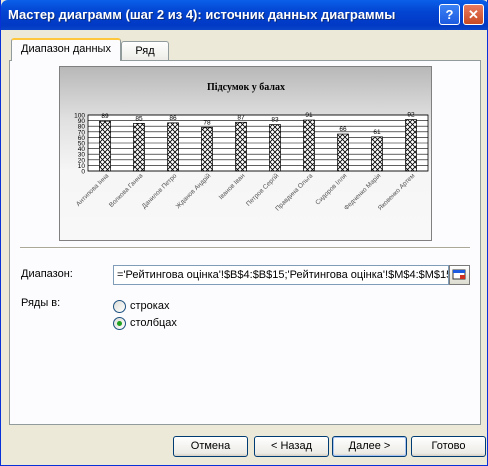  What do you see at coordinates (126, 190) in the screenshot?
I see `x-tick-label: Волкова Ганна` at bounding box center [126, 190].